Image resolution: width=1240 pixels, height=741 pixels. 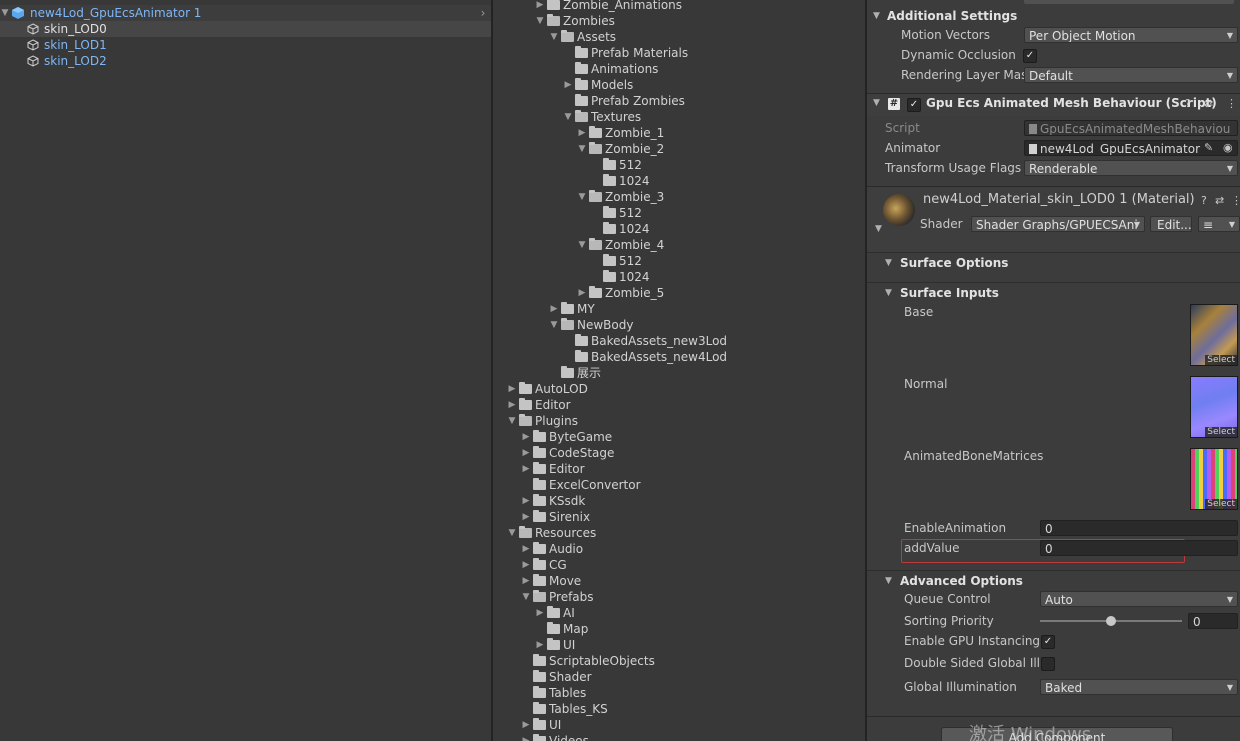 What do you see at coordinates (619, 117) in the screenshot?
I see `project-folder-row: ▼ Textures` at bounding box center [619, 117].